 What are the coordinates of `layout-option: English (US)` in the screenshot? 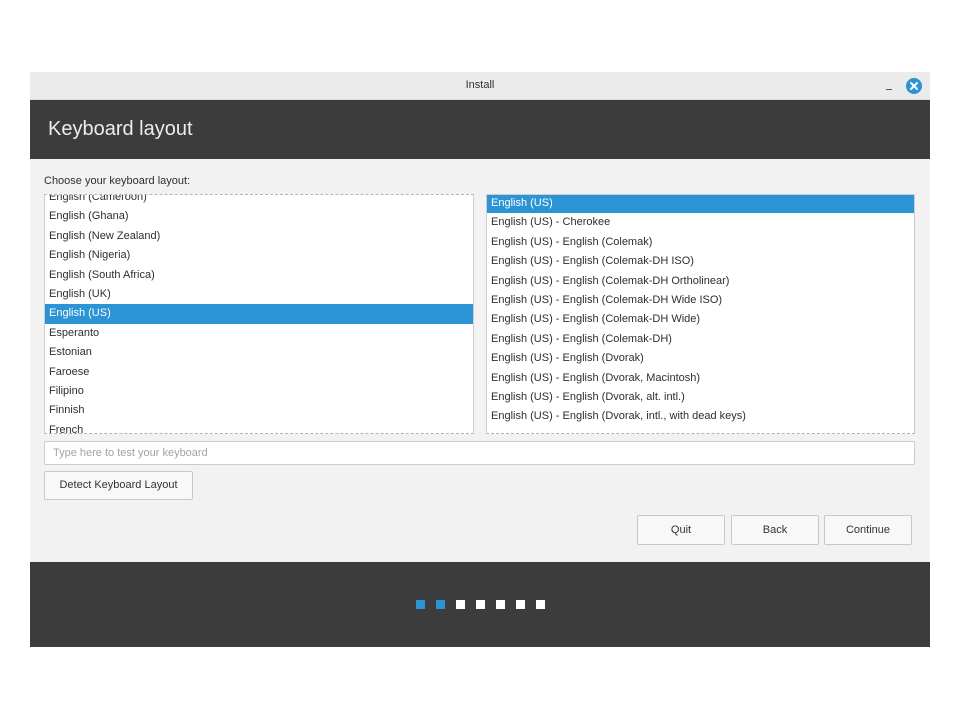 It's located at (259, 314).